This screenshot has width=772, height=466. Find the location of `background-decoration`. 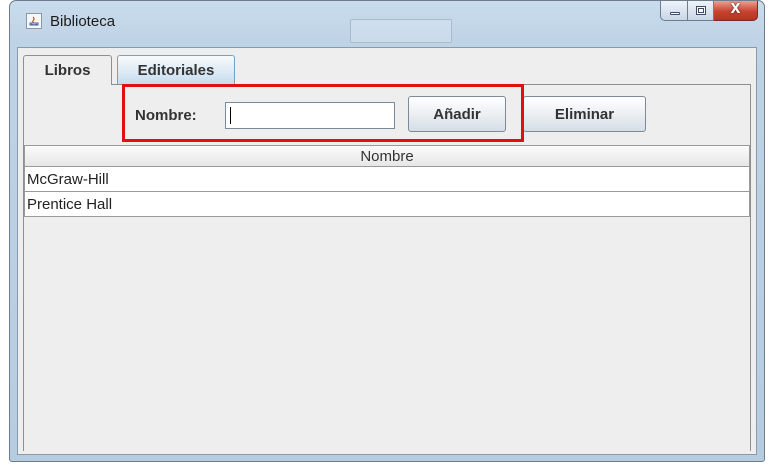

background-decoration is located at coordinates (401, 31).